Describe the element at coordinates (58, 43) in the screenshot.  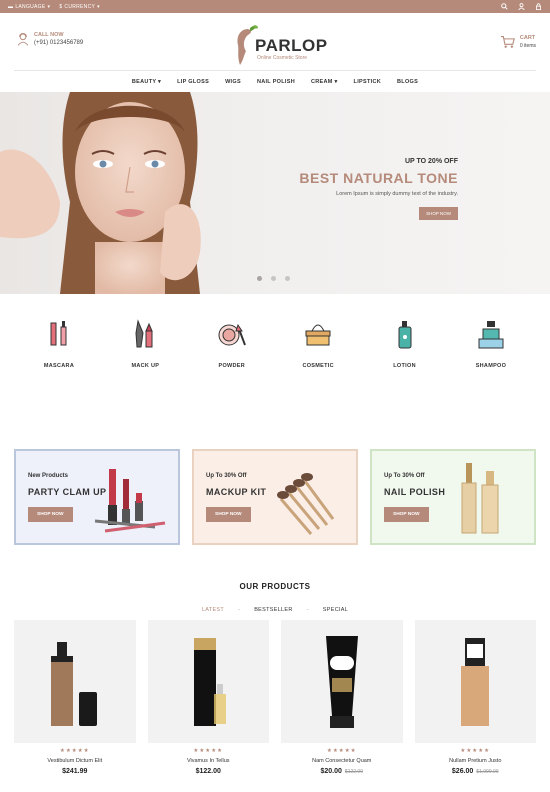
I see `phone-number: (+91) 0123456789` at that location.